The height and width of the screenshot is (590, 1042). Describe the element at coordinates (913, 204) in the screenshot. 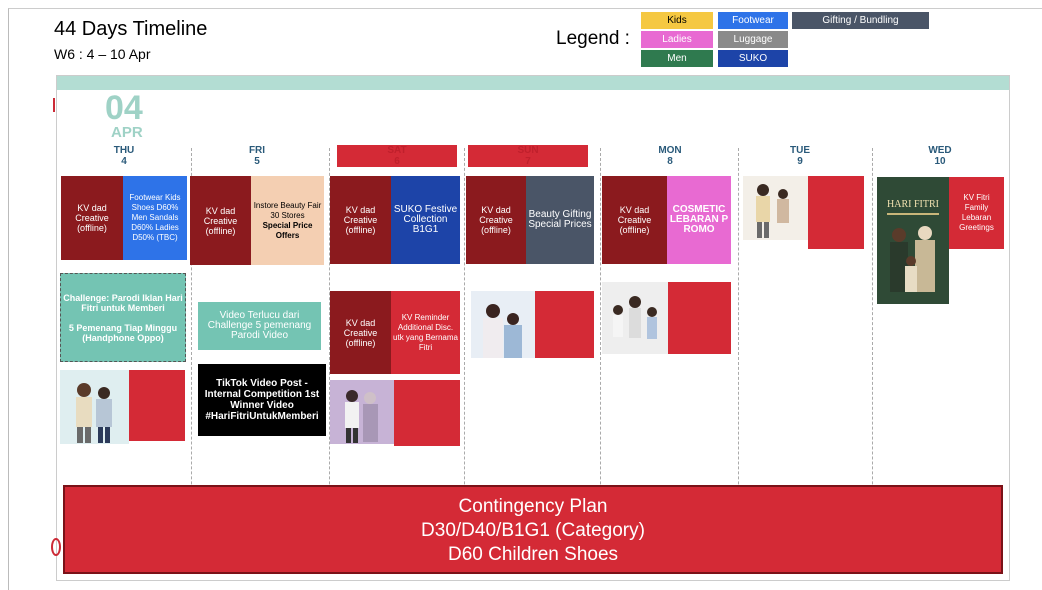

I see `poster-title: HARI FITRI` at that location.